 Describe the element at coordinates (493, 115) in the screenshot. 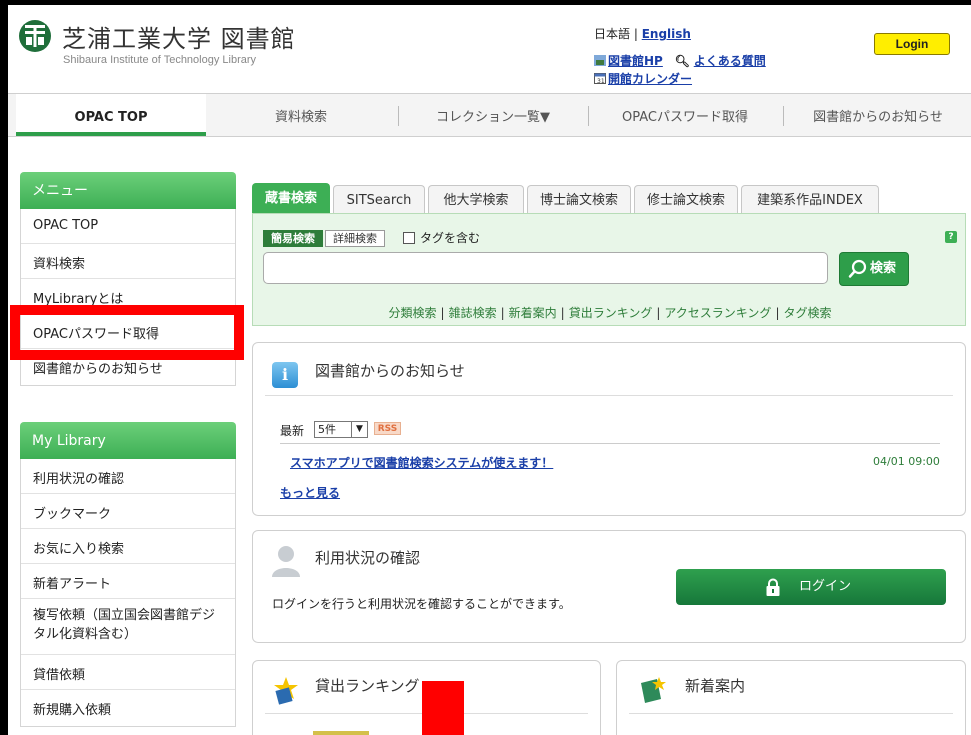

I see `nav-collections: コレクション一覧▼` at that location.